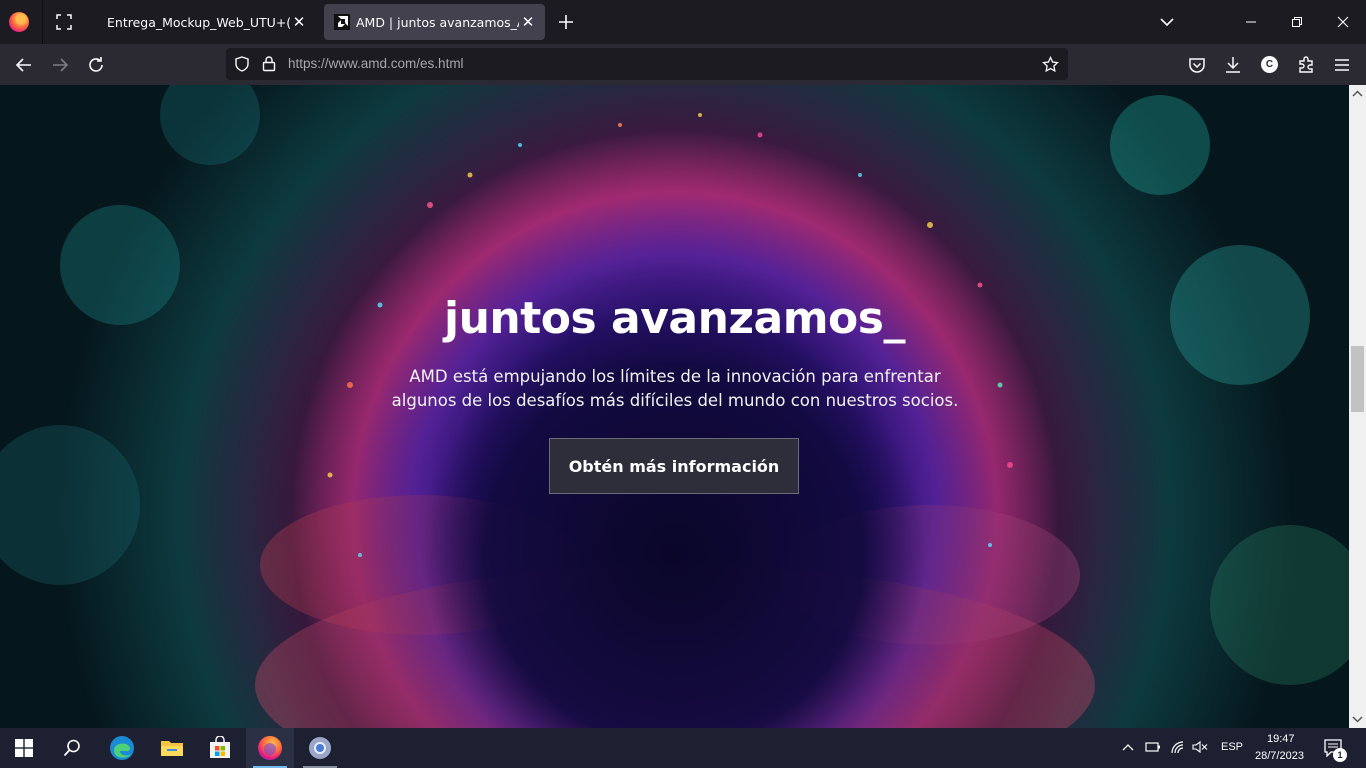  I want to click on volume-muted-icon, so click(1200, 747).